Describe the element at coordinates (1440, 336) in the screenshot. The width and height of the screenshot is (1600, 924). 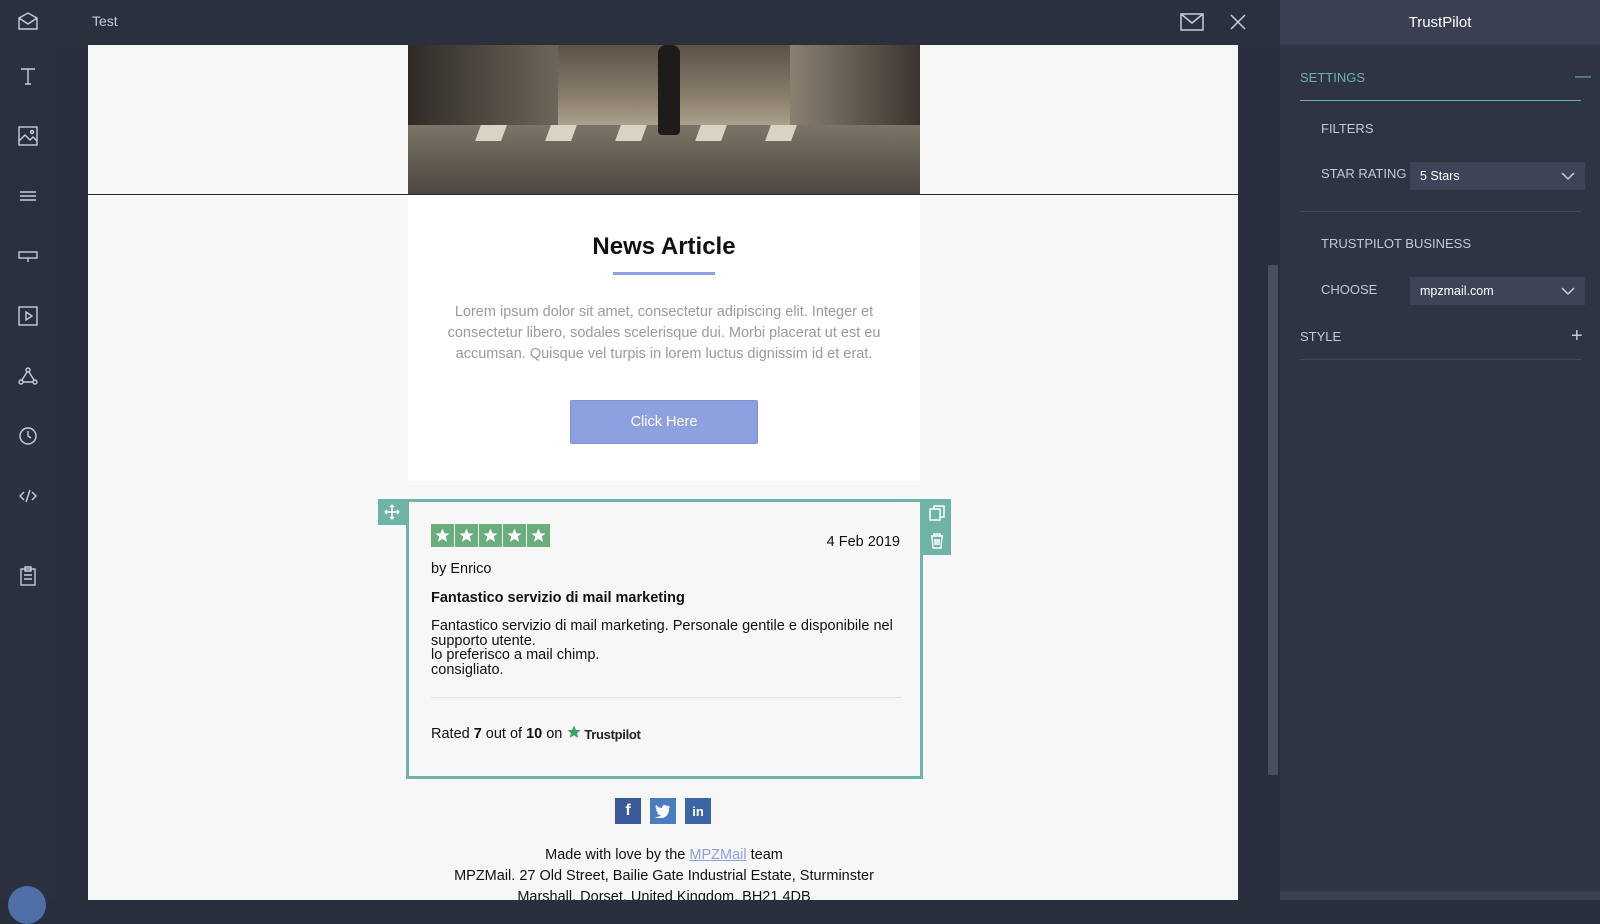
I see `style-section-header: STYLE` at that location.